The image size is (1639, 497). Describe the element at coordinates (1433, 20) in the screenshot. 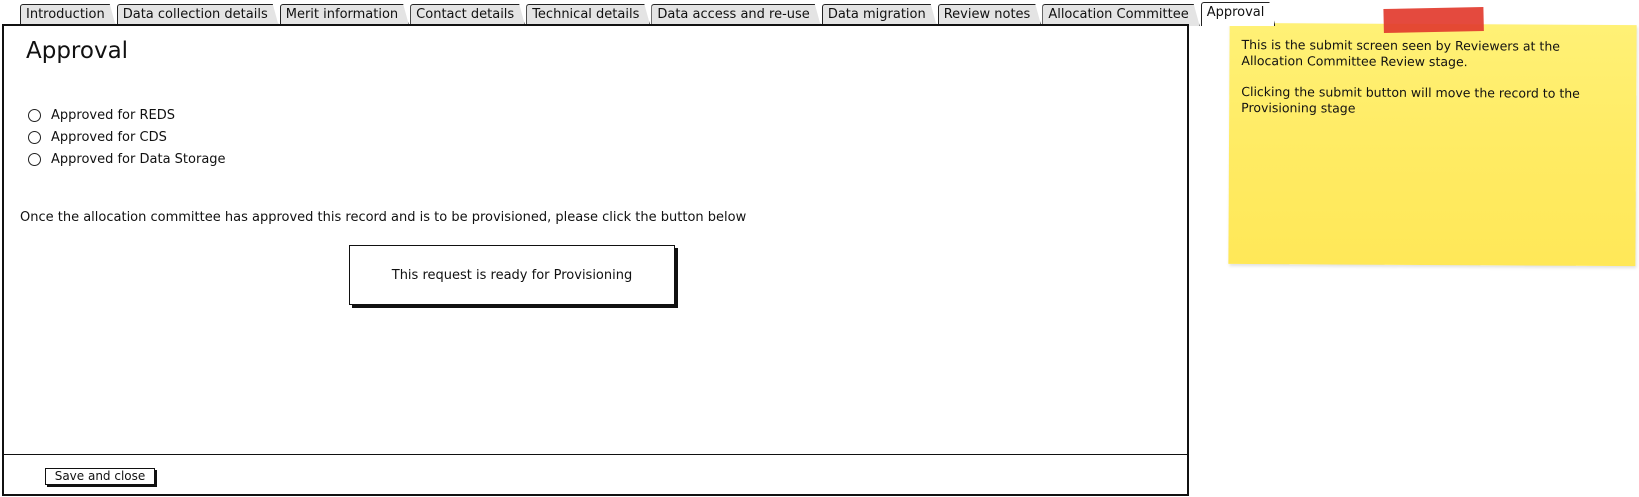

I see `tape` at that location.